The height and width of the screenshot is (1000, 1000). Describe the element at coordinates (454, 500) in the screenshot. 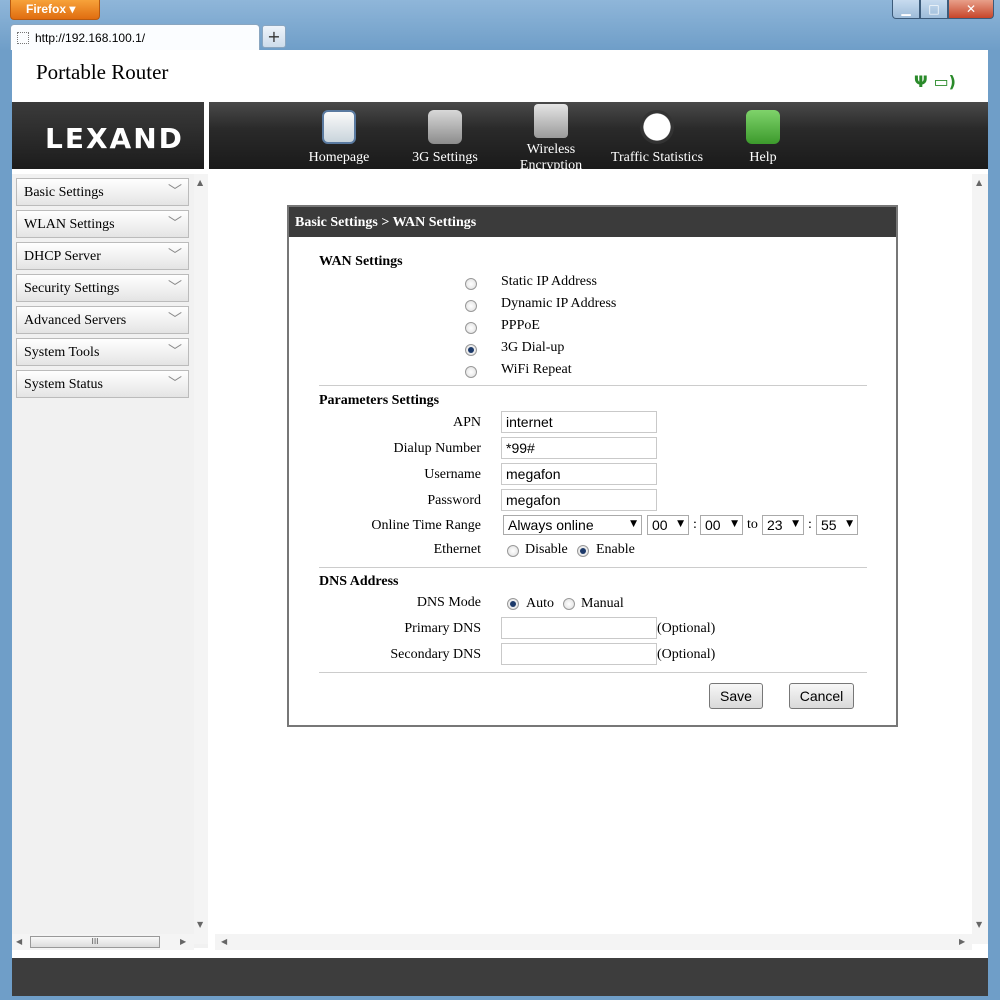

I see `password-label: Password` at that location.